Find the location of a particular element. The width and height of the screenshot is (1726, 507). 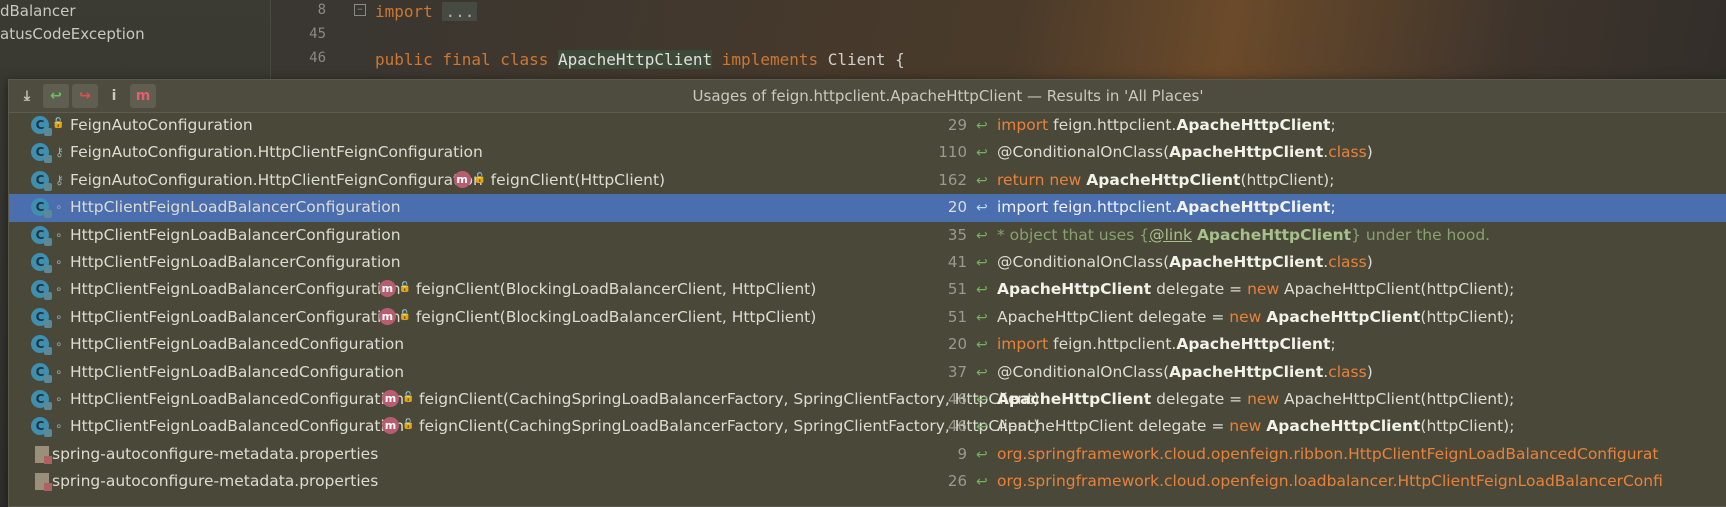

line-number: 8 is located at coordinates (321, 10).